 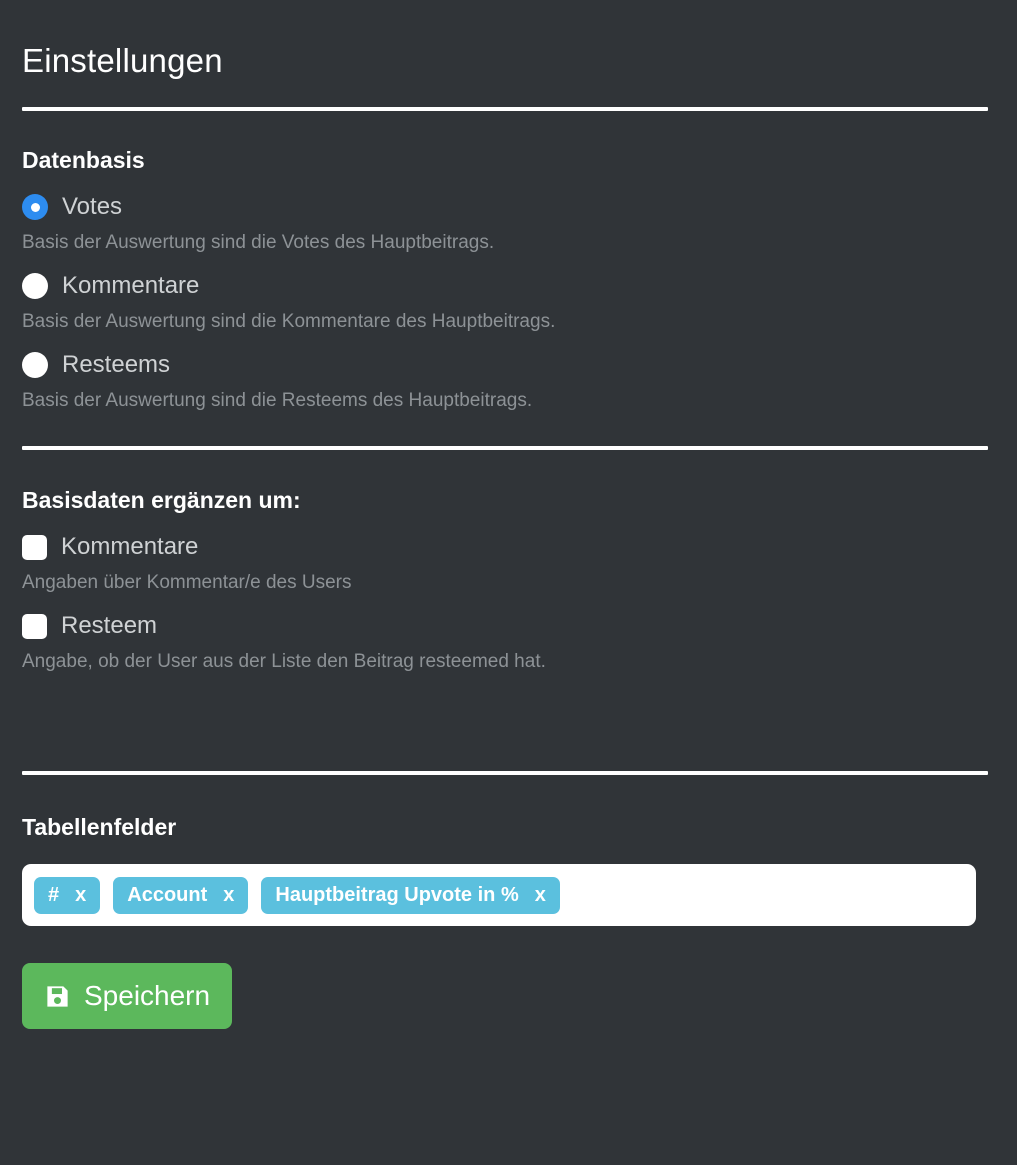 I want to click on save-button: Speichern, so click(x=127, y=996).